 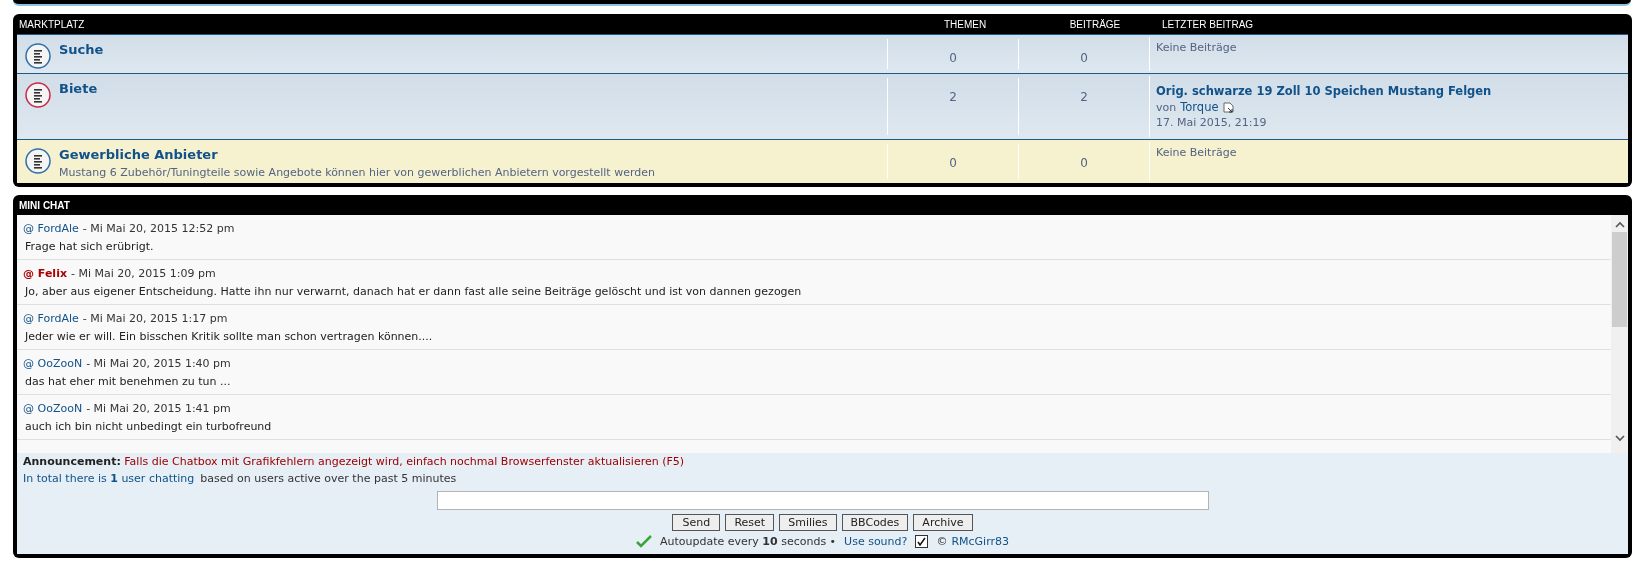 What do you see at coordinates (1208, 24) in the screenshot?
I see `column-header: LETZTER BEITRAG` at bounding box center [1208, 24].